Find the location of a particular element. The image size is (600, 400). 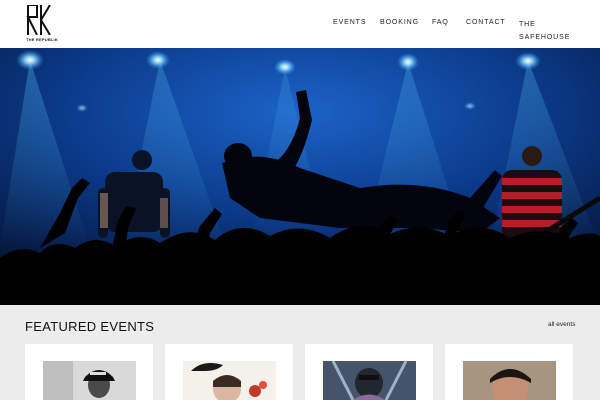

artist-portrait-icon is located at coordinates (509, 380).